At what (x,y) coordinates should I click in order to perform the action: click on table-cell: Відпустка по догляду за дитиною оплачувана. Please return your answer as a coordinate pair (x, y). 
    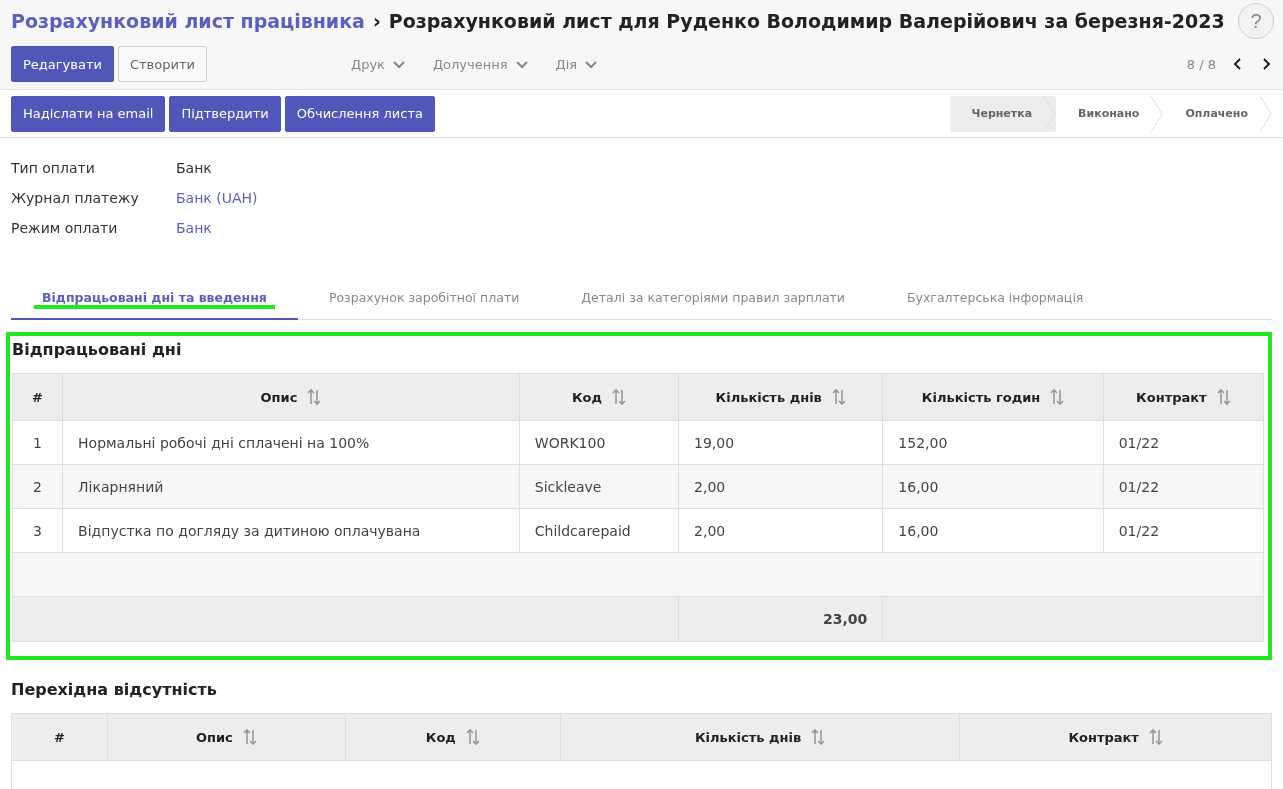
    Looking at the image, I should click on (291, 530).